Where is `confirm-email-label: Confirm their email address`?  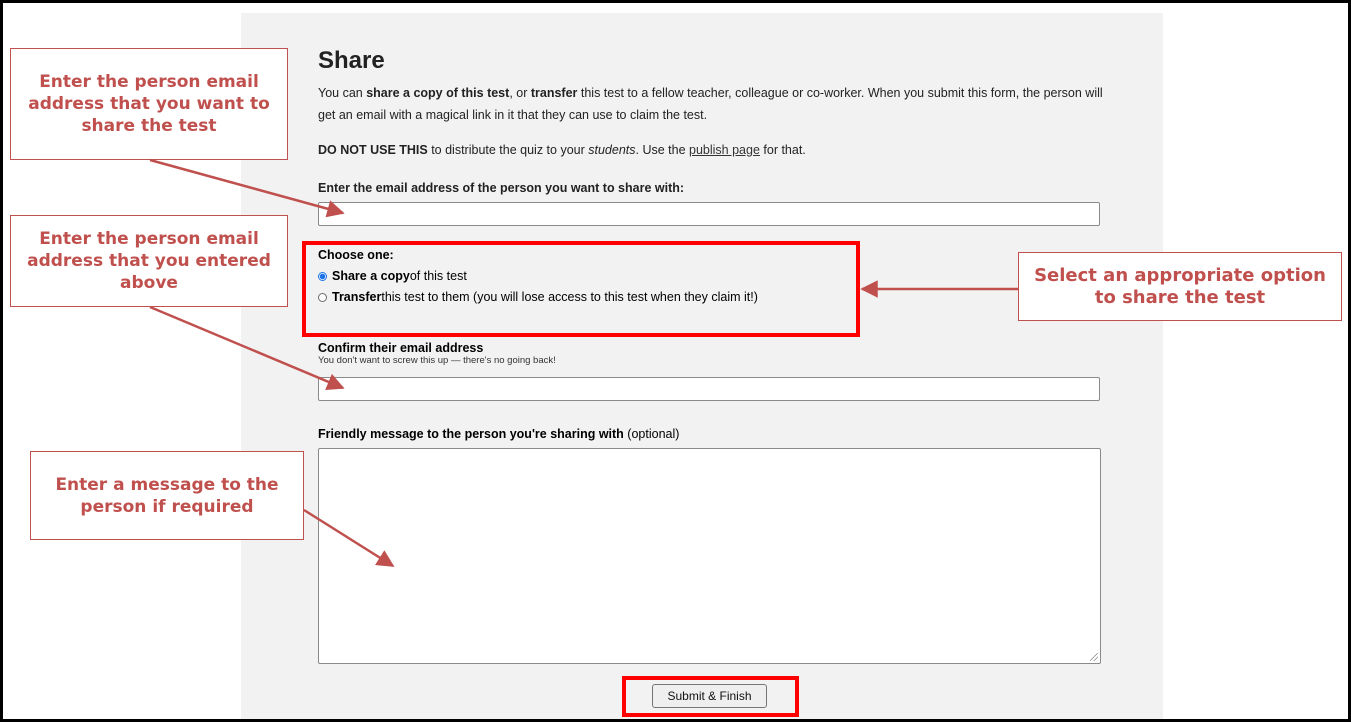
confirm-email-label: Confirm their email address is located at coordinates (401, 348).